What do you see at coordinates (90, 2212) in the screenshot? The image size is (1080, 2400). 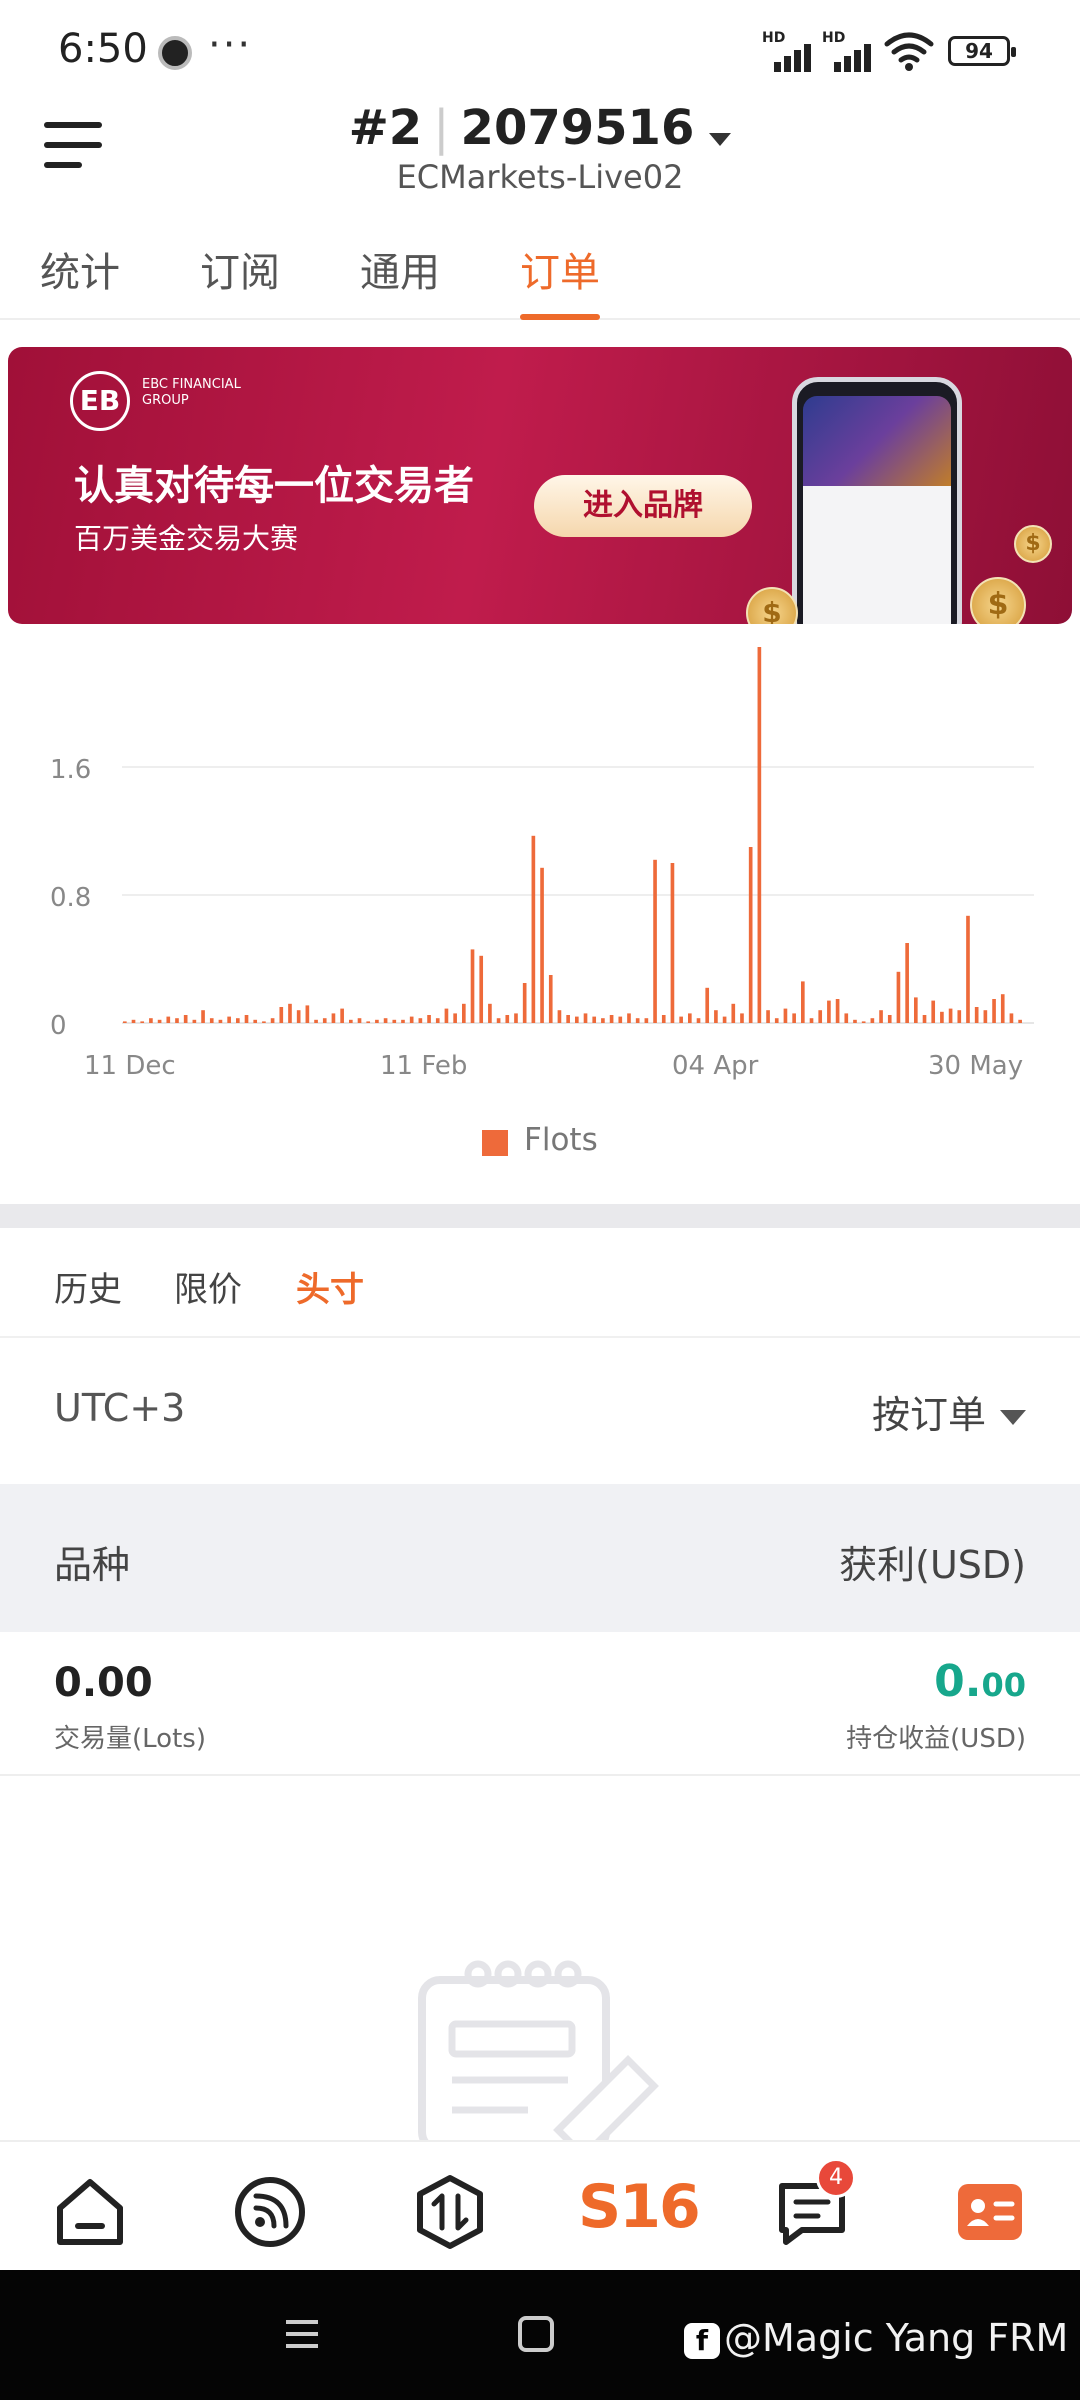 I see `nav-home` at bounding box center [90, 2212].